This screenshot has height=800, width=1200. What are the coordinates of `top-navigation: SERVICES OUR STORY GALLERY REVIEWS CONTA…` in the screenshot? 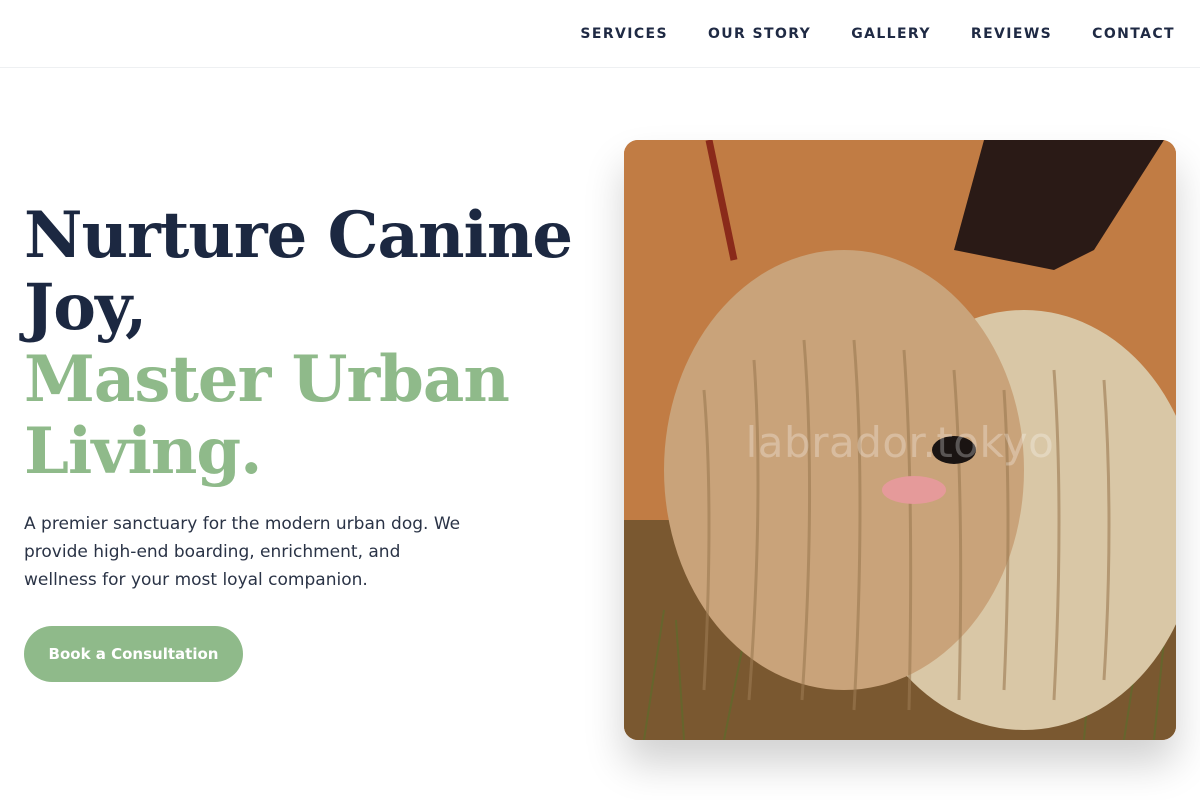 It's located at (600, 34).